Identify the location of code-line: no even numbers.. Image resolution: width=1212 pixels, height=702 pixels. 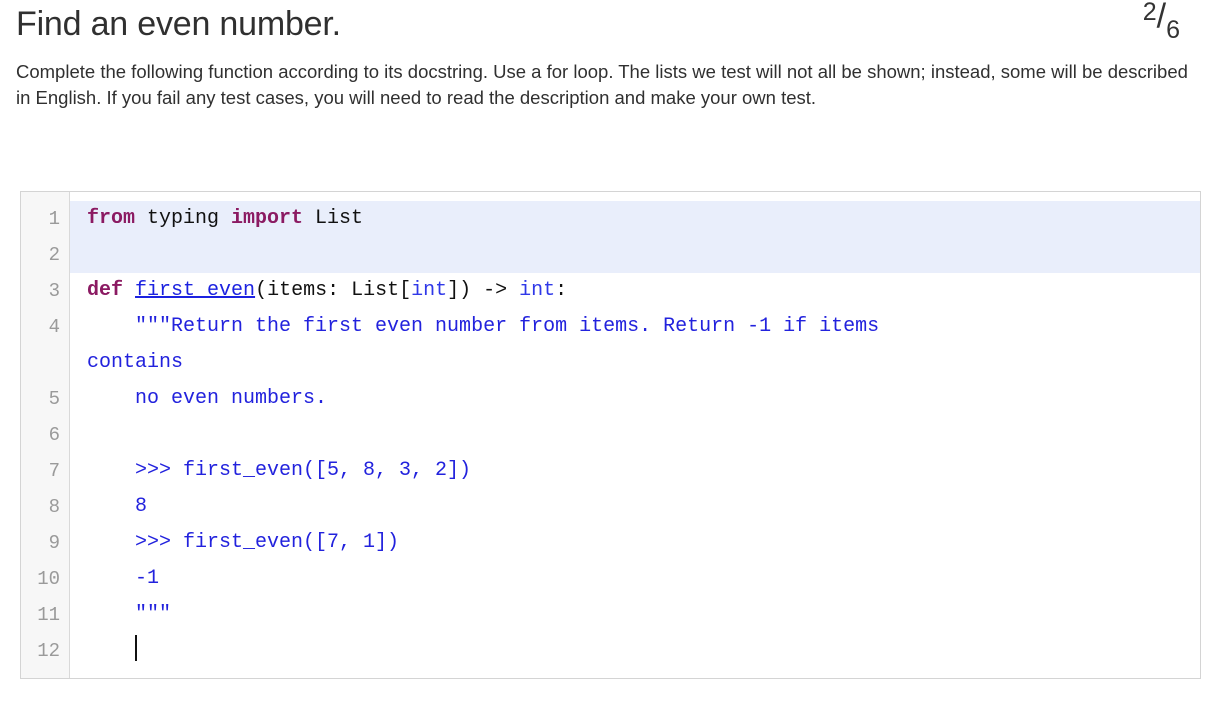
(635, 399).